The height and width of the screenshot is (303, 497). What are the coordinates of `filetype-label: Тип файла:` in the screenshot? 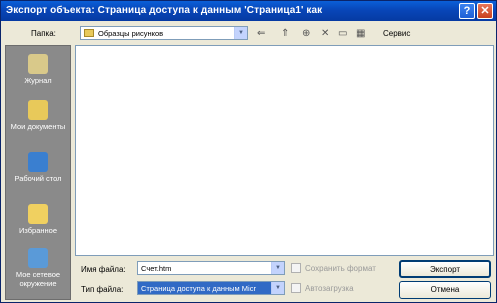 It's located at (102, 289).